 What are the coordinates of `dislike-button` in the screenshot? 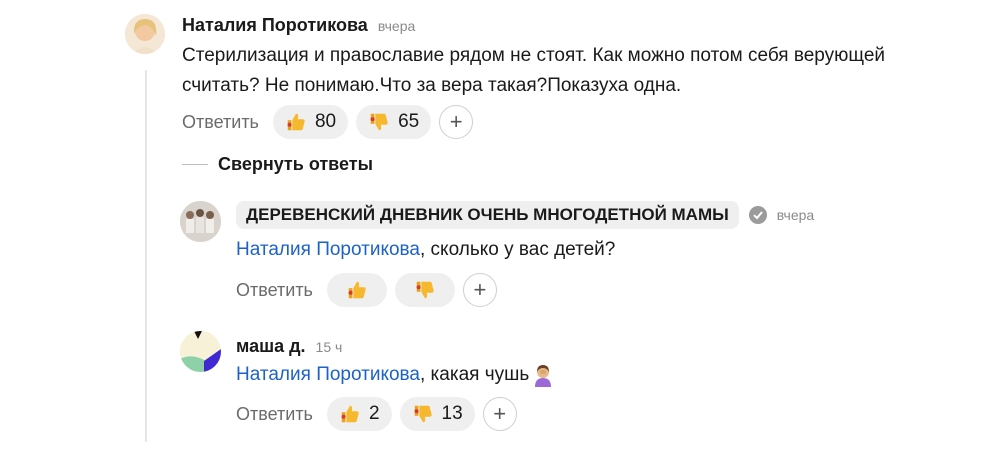 It's located at (424, 290).